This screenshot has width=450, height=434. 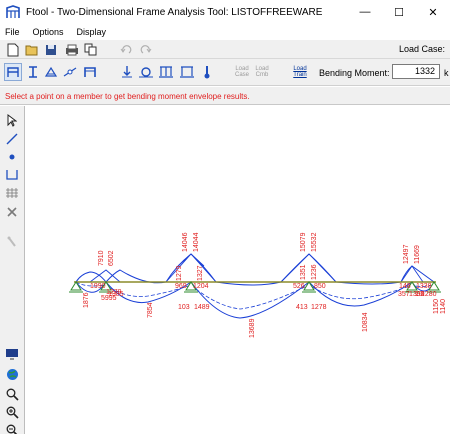 I want to click on zoom-in-icon, so click(x=12, y=412).